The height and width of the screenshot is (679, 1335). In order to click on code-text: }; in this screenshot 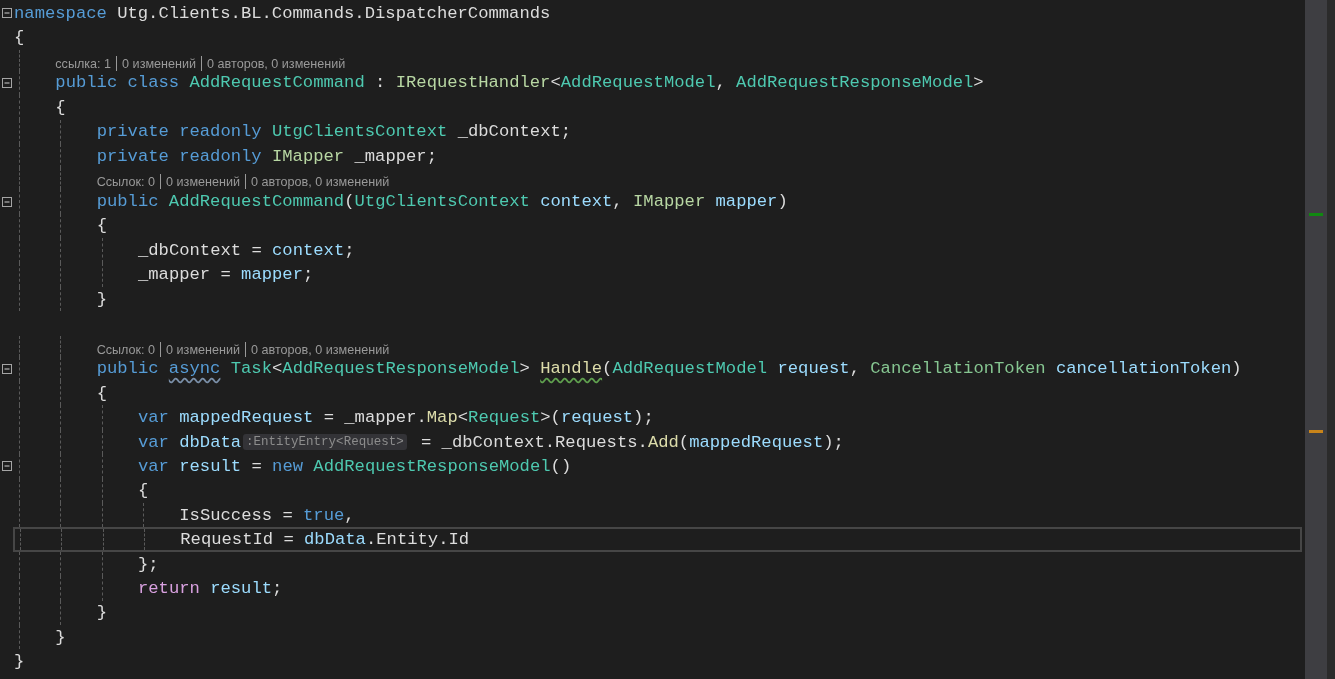, I will do `click(148, 564)`.